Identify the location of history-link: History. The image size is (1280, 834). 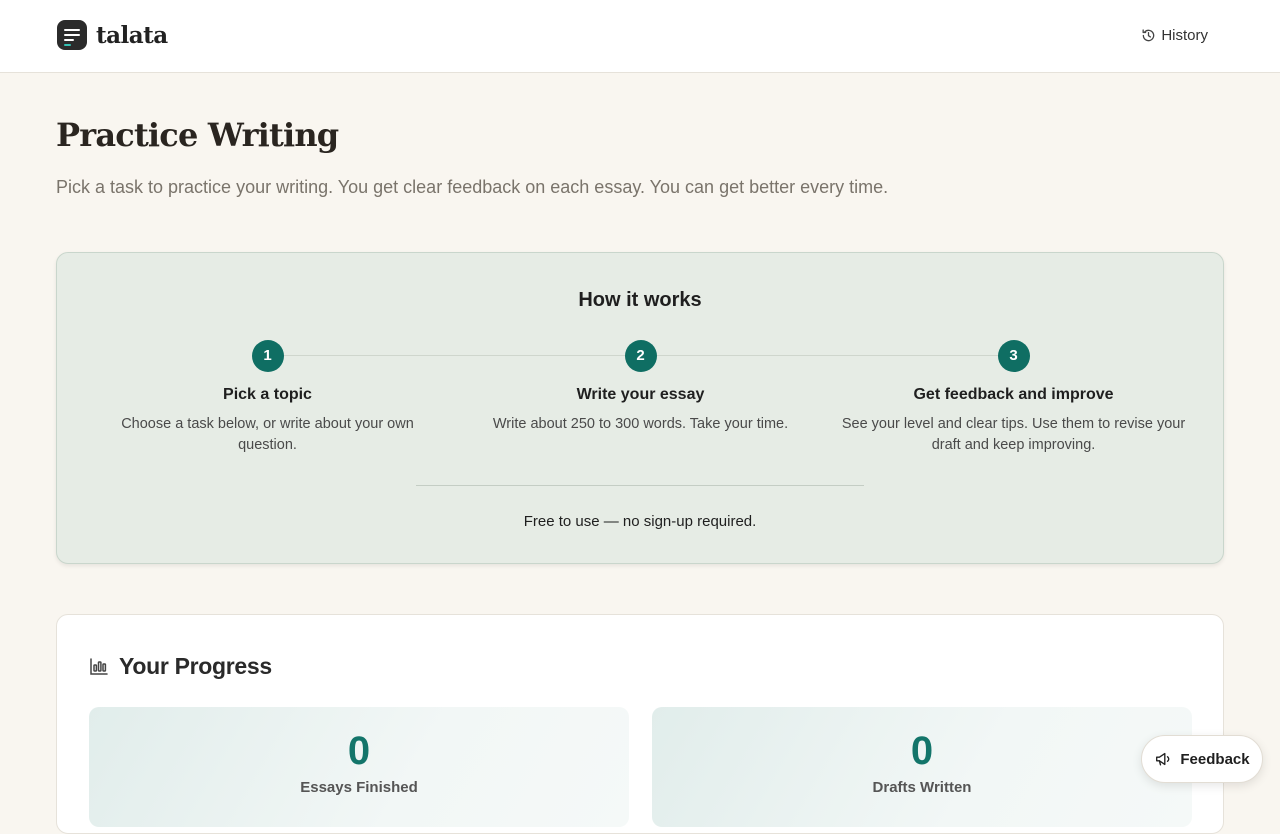
(1174, 35).